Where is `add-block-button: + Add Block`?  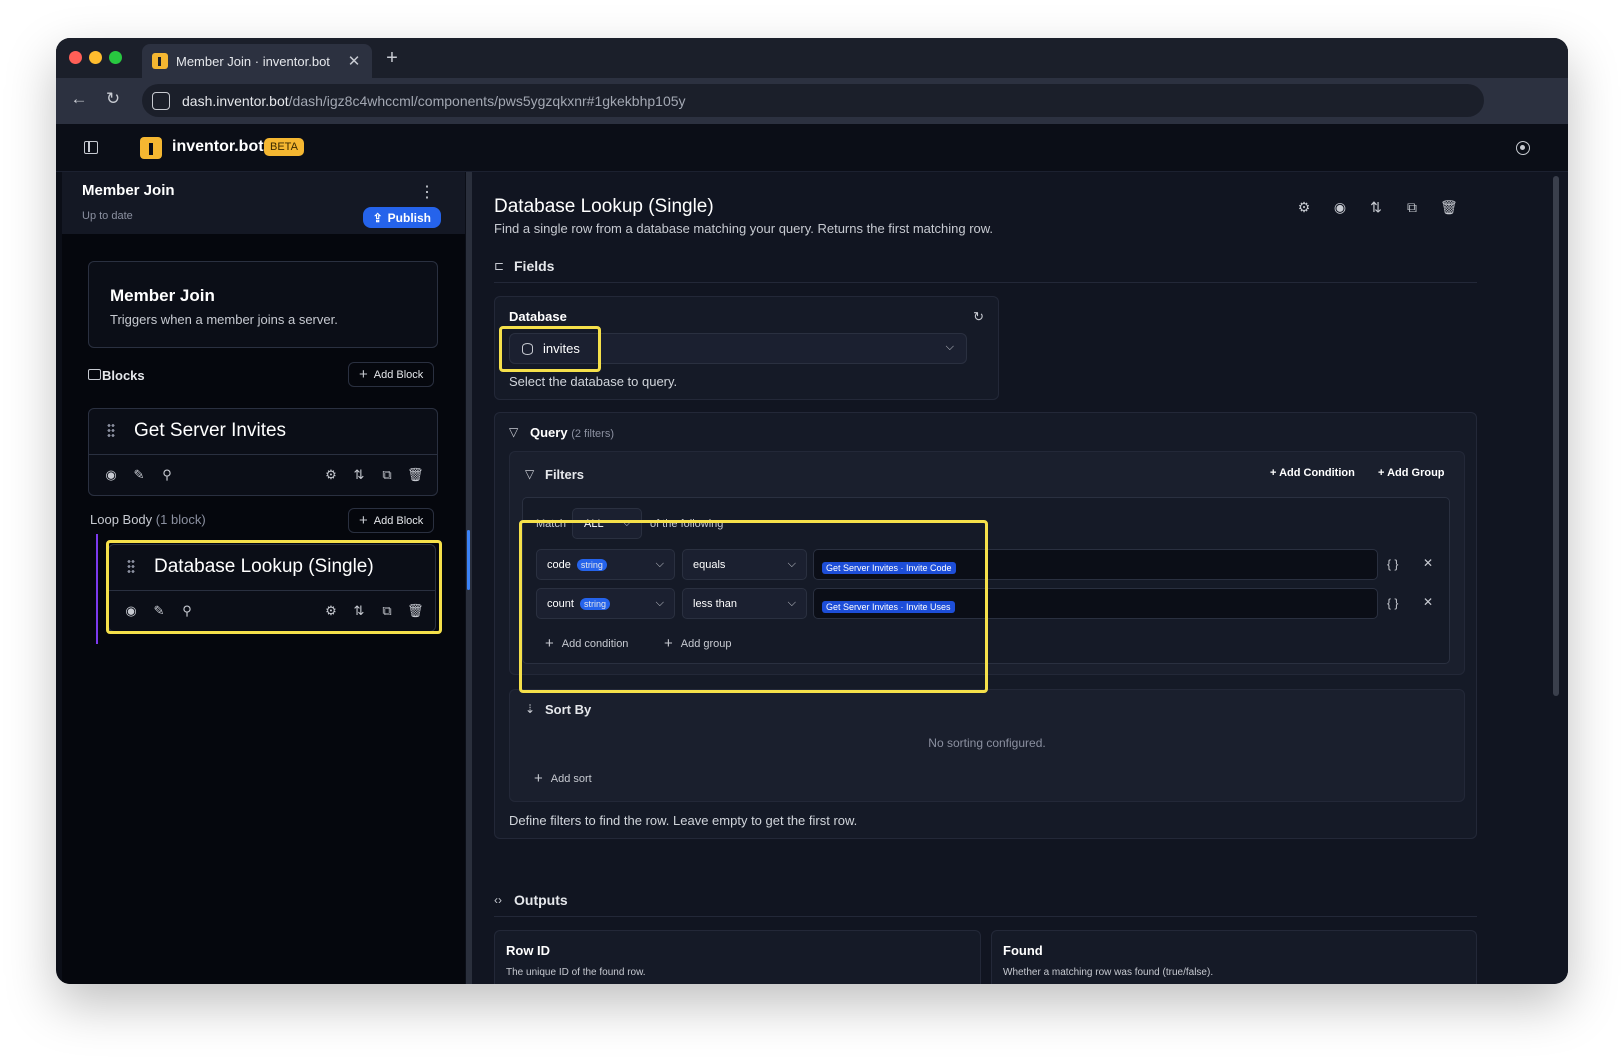
add-block-button: + Add Block is located at coordinates (391, 374).